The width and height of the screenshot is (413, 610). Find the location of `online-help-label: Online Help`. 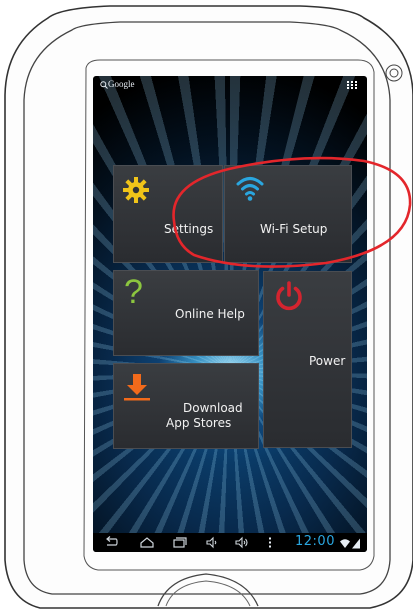

online-help-label: Online Help is located at coordinates (210, 314).